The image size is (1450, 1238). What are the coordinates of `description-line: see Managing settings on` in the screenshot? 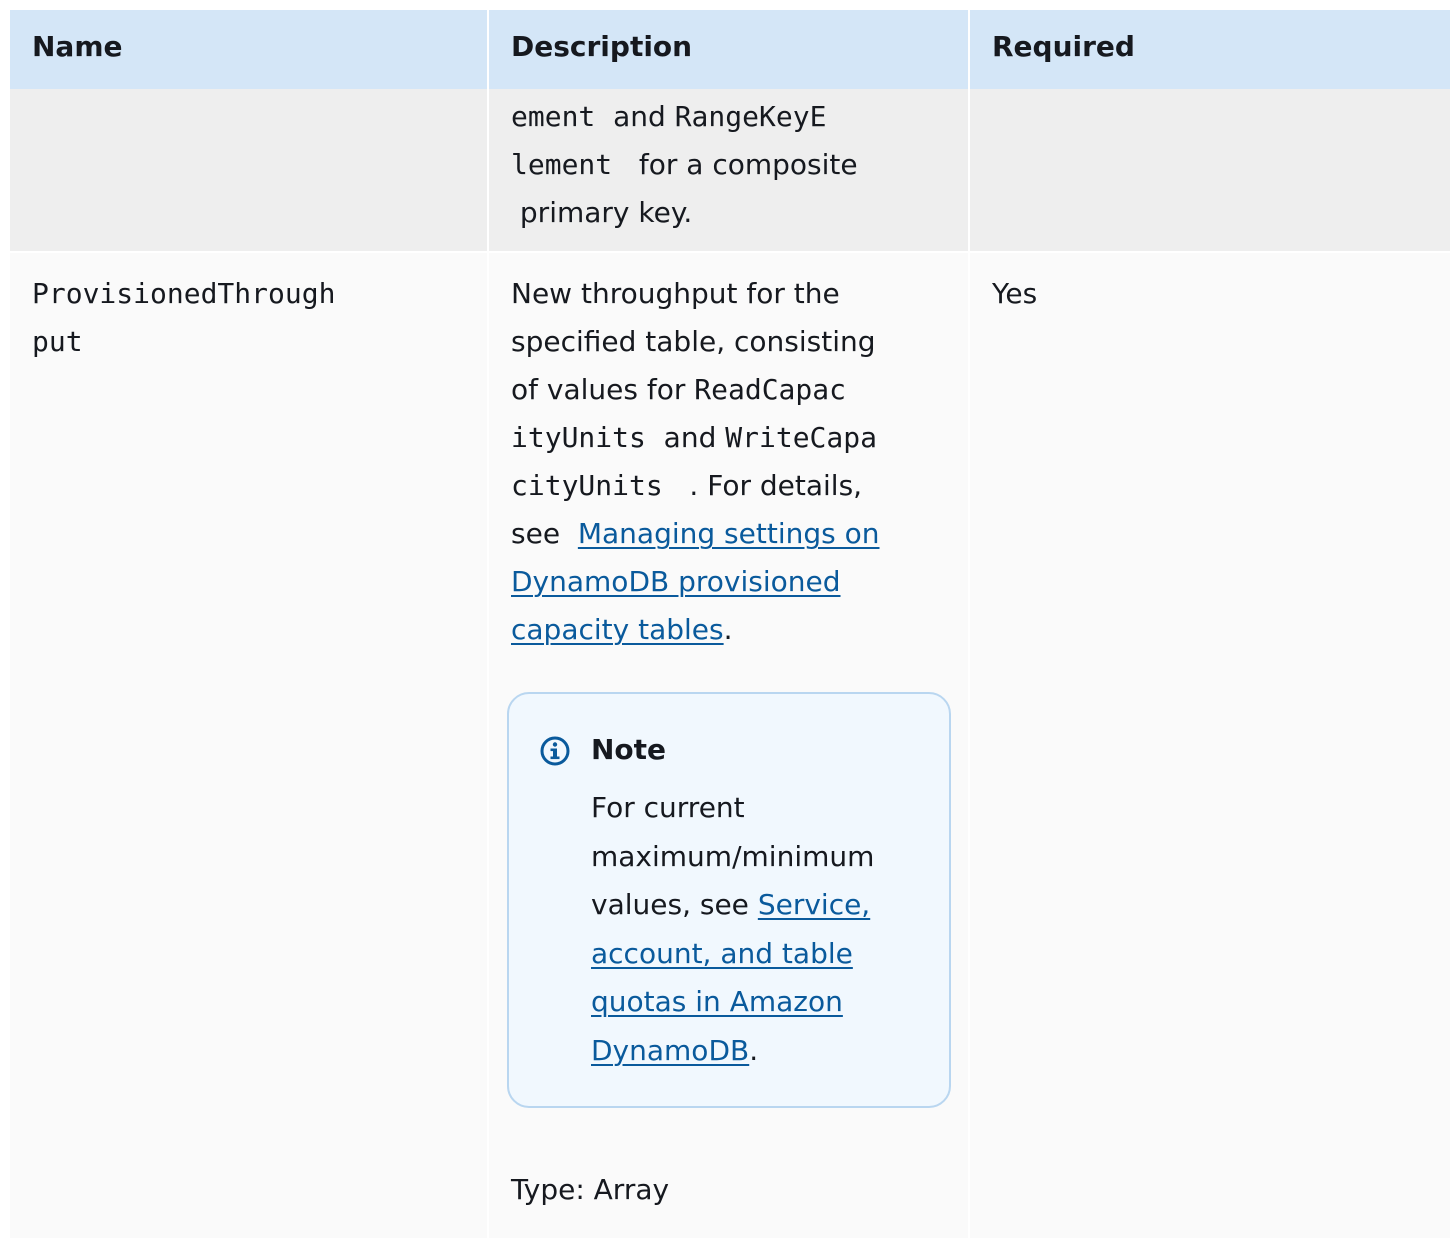 It's located at (731, 534).